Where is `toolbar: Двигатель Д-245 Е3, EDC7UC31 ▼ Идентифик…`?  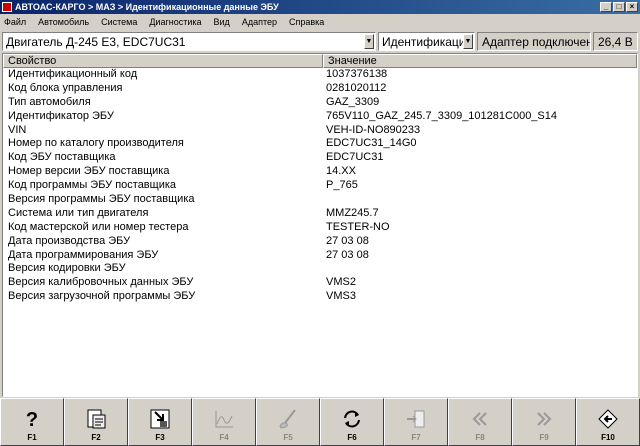 toolbar: Двигатель Д-245 Е3, EDC7UC31 ▼ Идентифик… is located at coordinates (320, 41).